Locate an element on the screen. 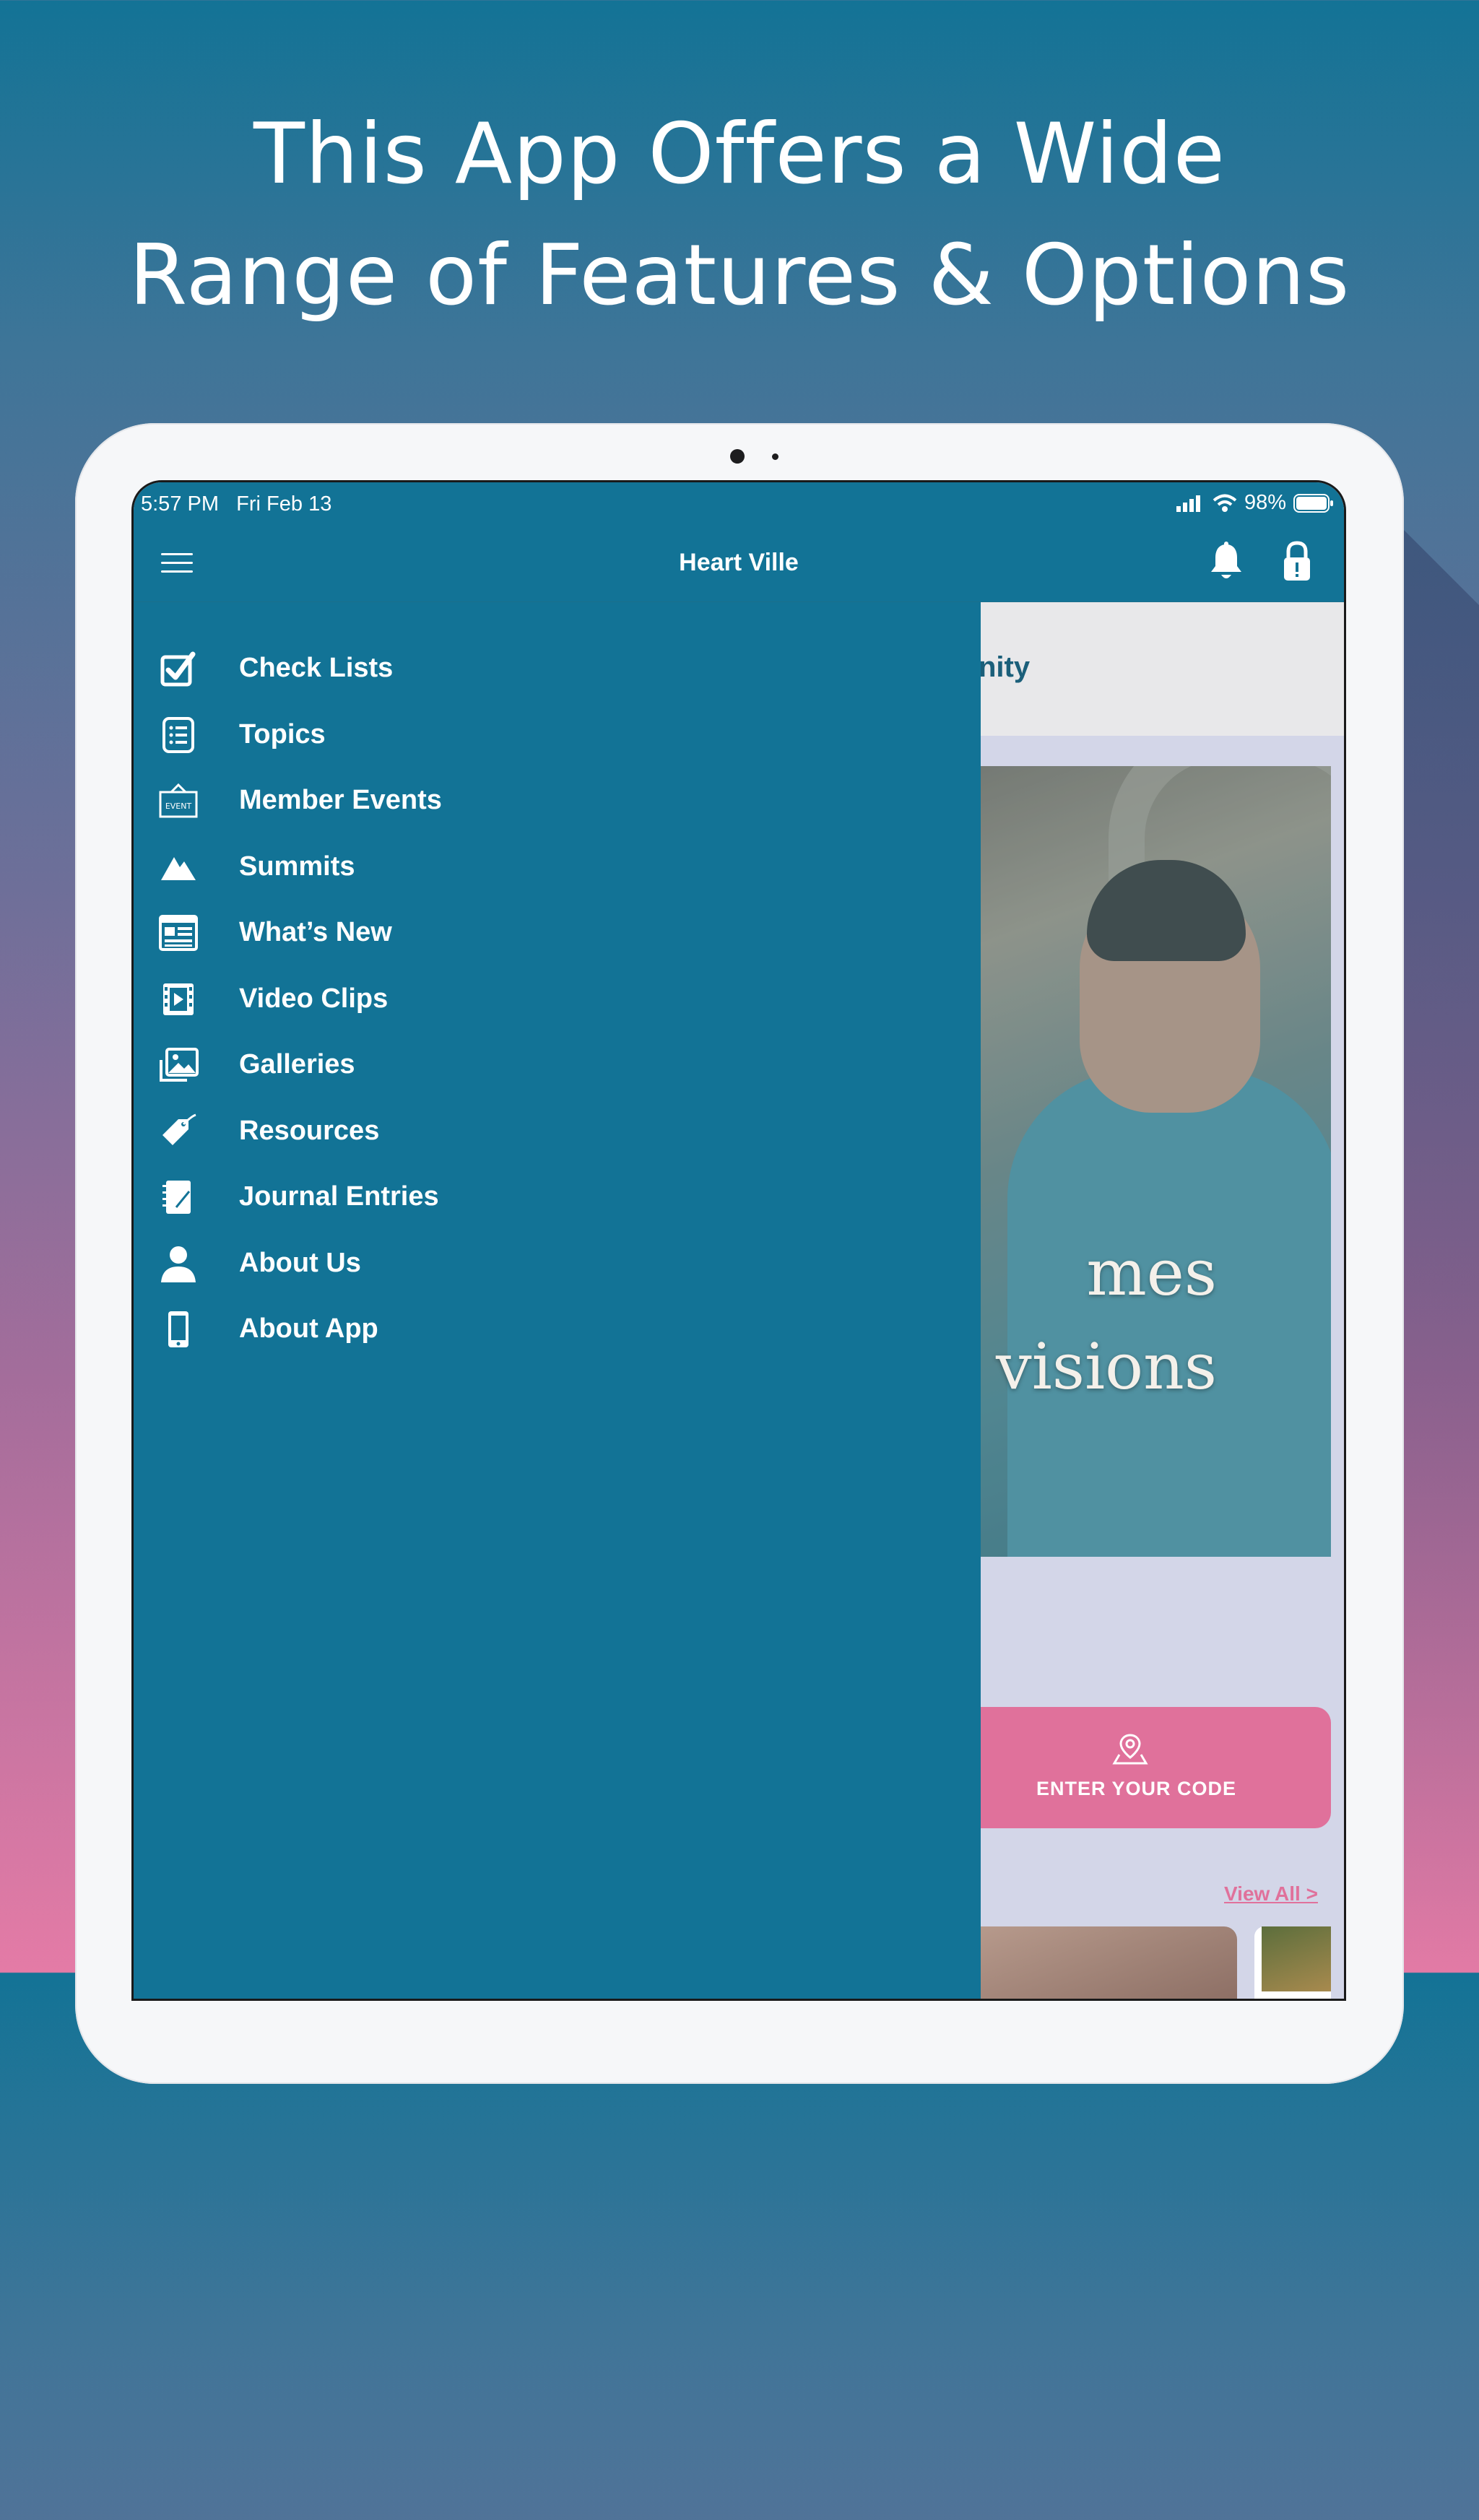  app-title: Heart Ville is located at coordinates (739, 562).